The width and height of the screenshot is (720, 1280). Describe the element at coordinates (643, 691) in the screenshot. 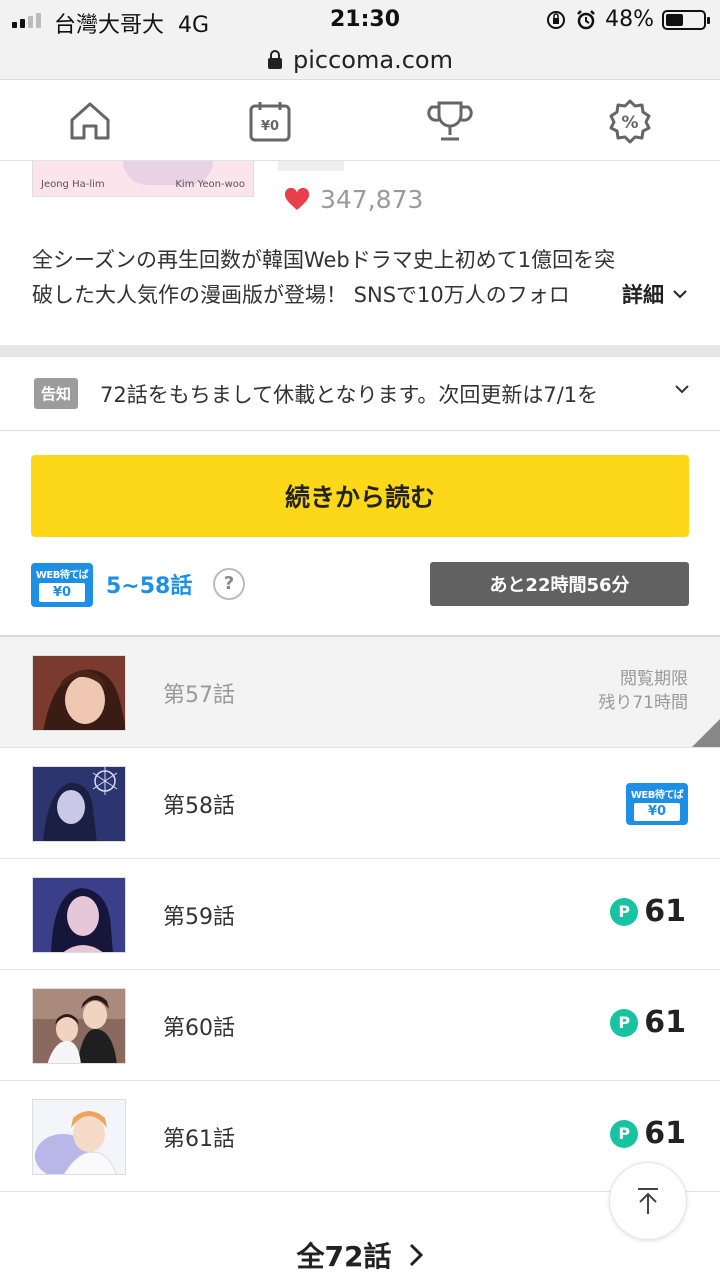

I see `rental-limit: 閲覧期限 残り71時間` at that location.